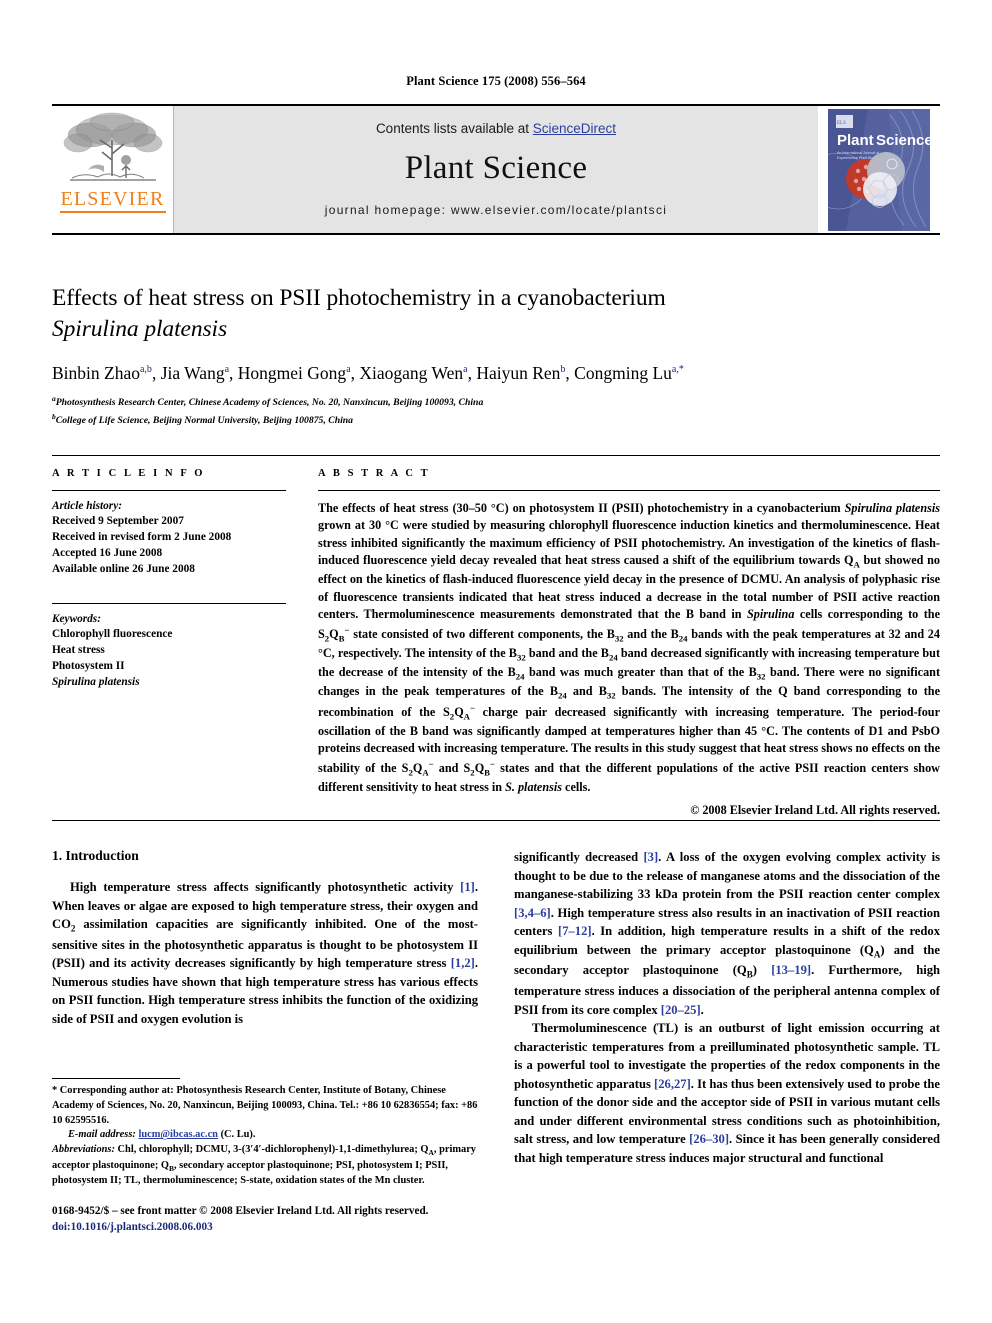 The height and width of the screenshot is (1323, 992). What do you see at coordinates (567, 652) in the screenshot?
I see `abstract-fragment: band and the B` at bounding box center [567, 652].